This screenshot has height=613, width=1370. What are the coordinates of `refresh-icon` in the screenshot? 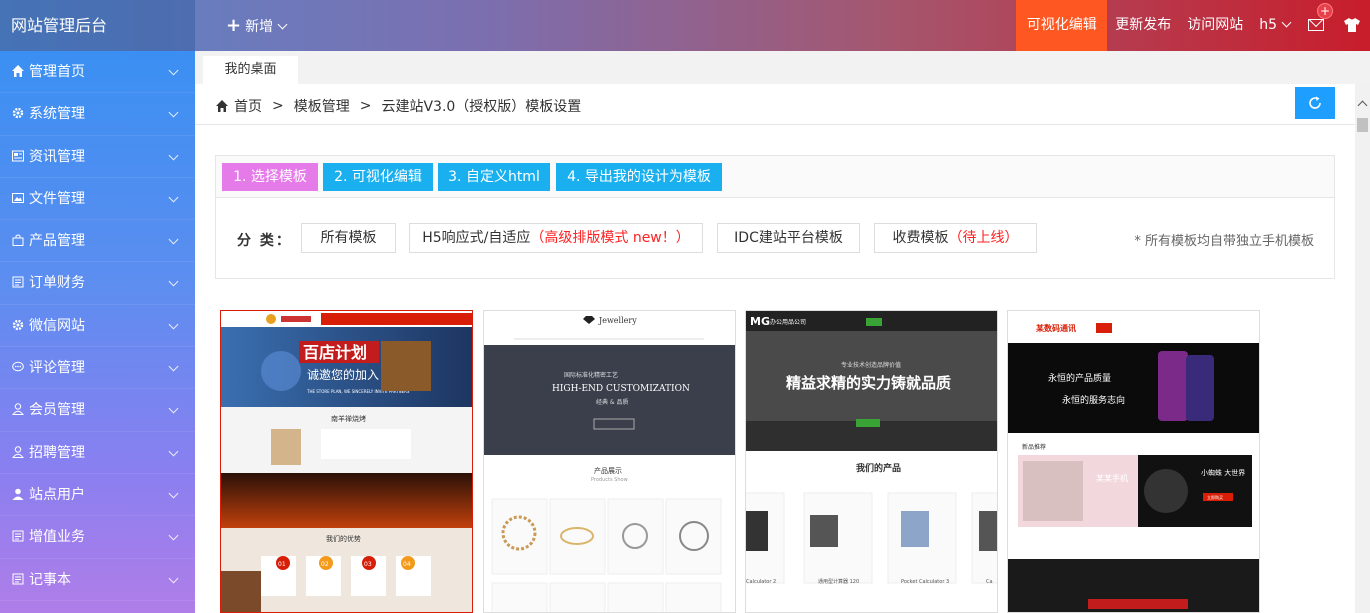 It's located at (1315, 102).